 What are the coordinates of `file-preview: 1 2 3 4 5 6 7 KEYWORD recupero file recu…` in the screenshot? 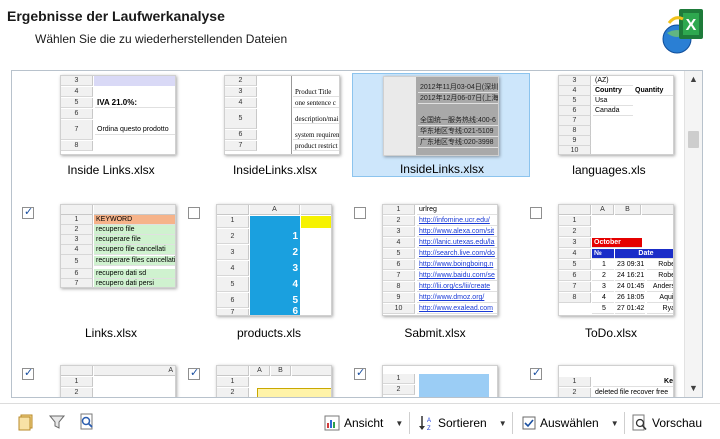 It's located at (118, 246).